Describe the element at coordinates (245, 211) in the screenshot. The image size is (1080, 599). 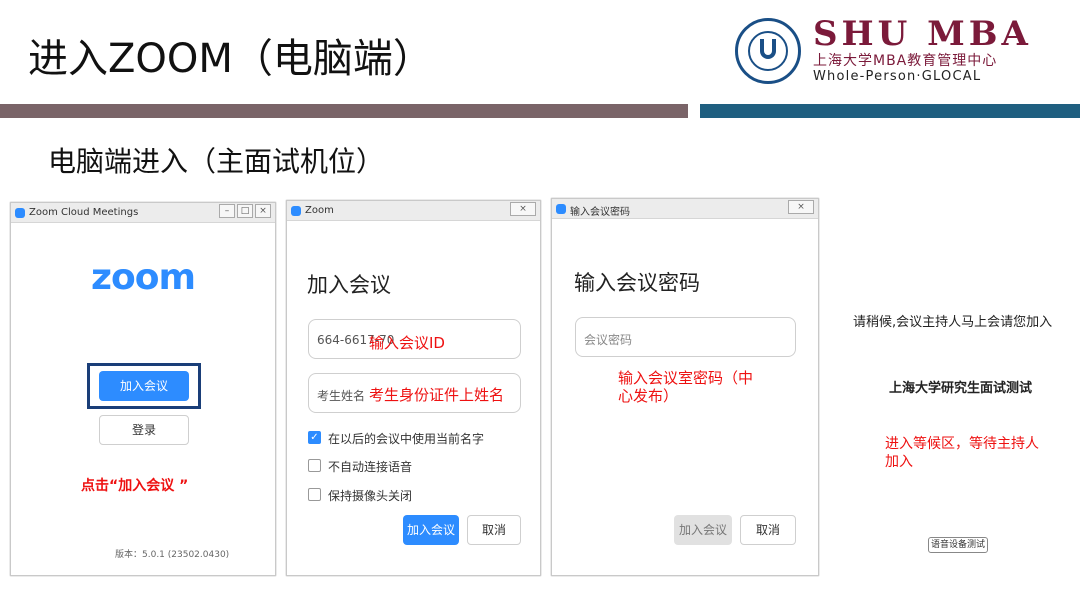
I see `maximize-icon: □` at that location.